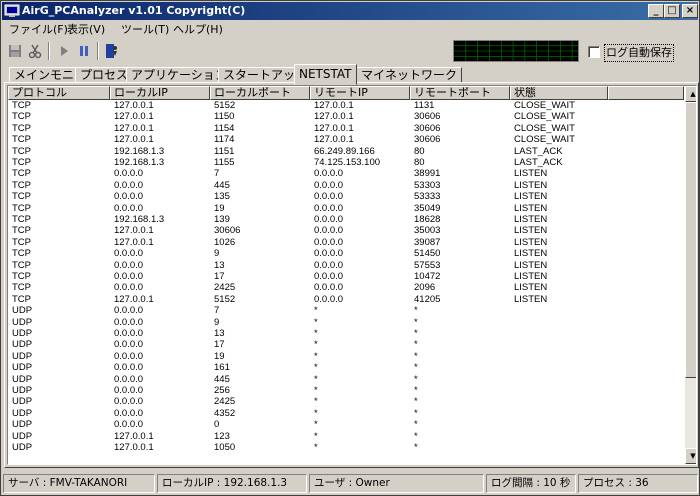 The image size is (700, 496). I want to click on table-row: UDP 127.0.0.1 123 * *, so click(346, 436).